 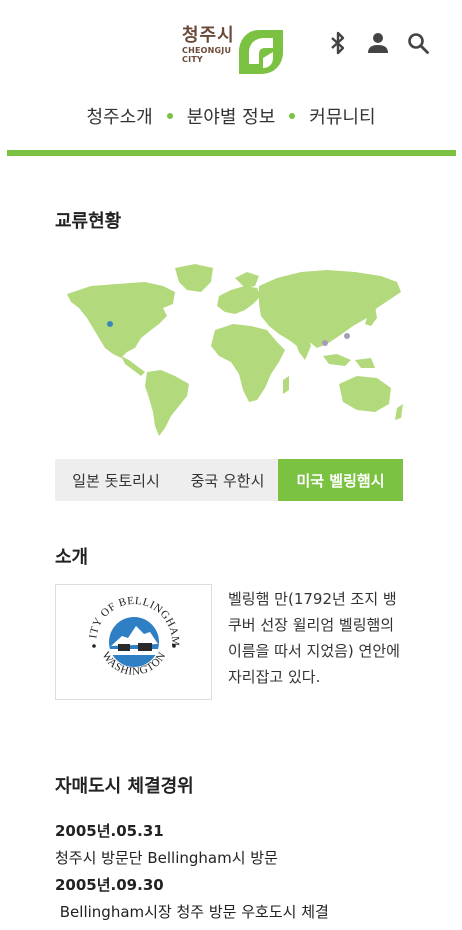 What do you see at coordinates (208, 35) in the screenshot?
I see `logo-korean: 청주시` at bounding box center [208, 35].